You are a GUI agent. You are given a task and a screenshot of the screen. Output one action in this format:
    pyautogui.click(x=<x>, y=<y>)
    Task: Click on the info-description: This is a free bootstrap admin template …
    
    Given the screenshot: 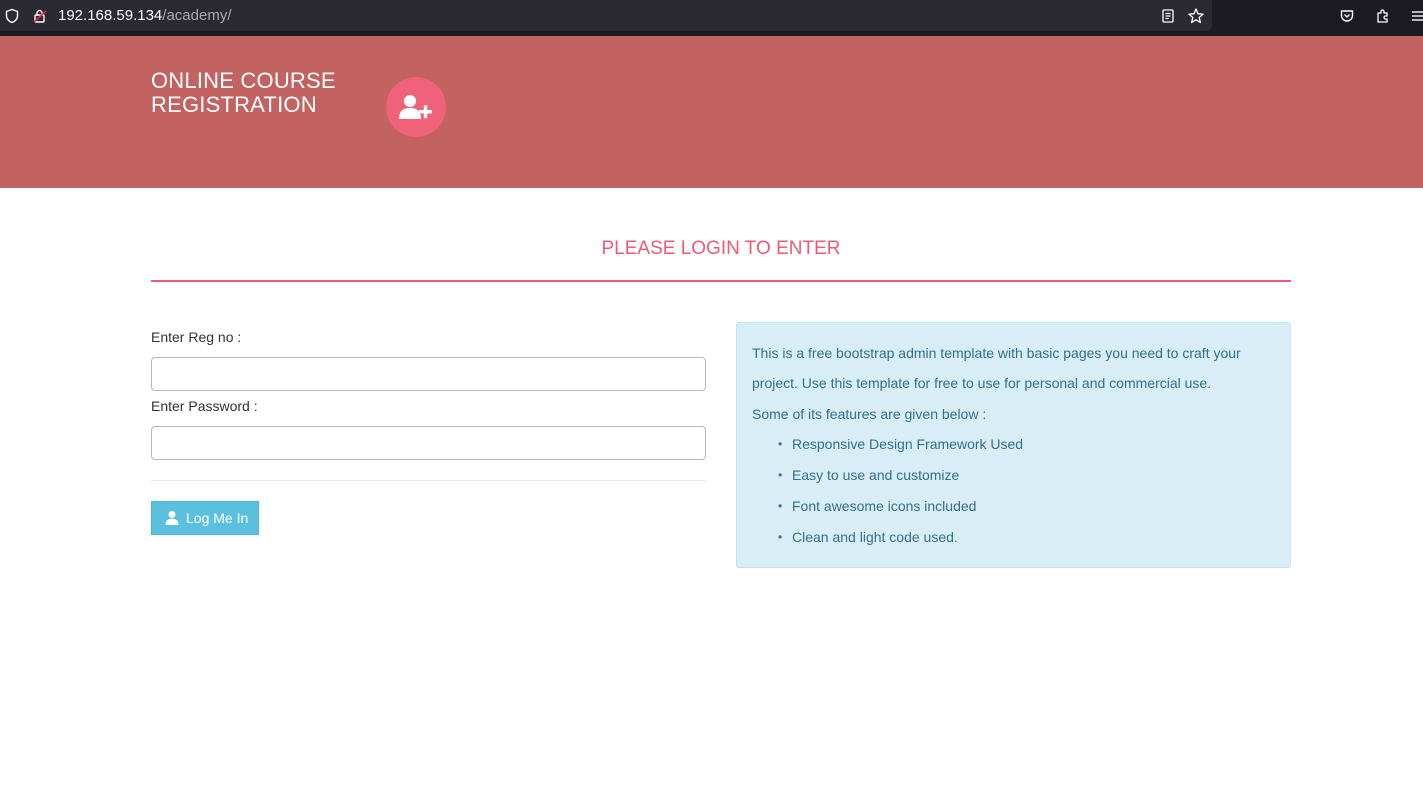 What is the action you would take?
    pyautogui.click(x=996, y=368)
    